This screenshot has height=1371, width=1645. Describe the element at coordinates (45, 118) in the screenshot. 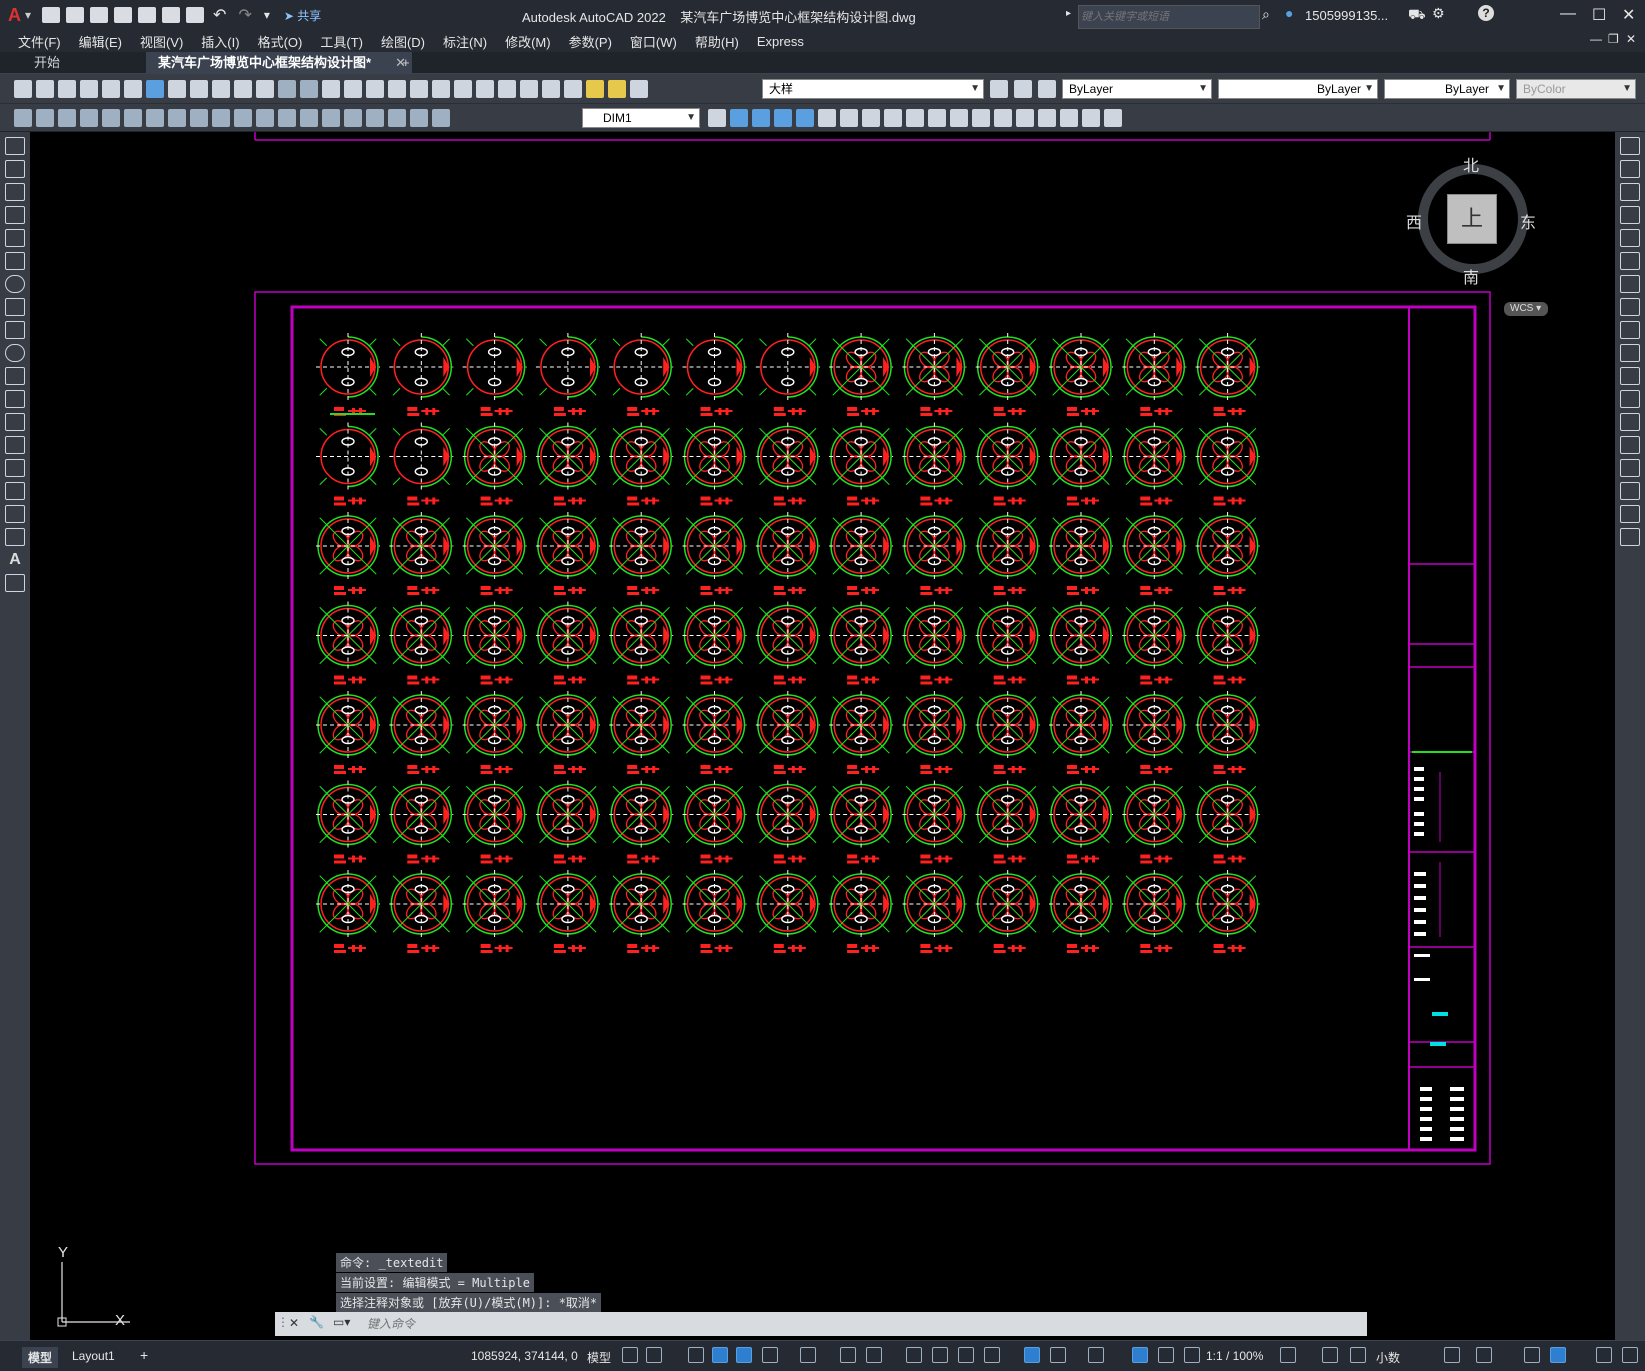

I see `dim-aligned-icon` at that location.